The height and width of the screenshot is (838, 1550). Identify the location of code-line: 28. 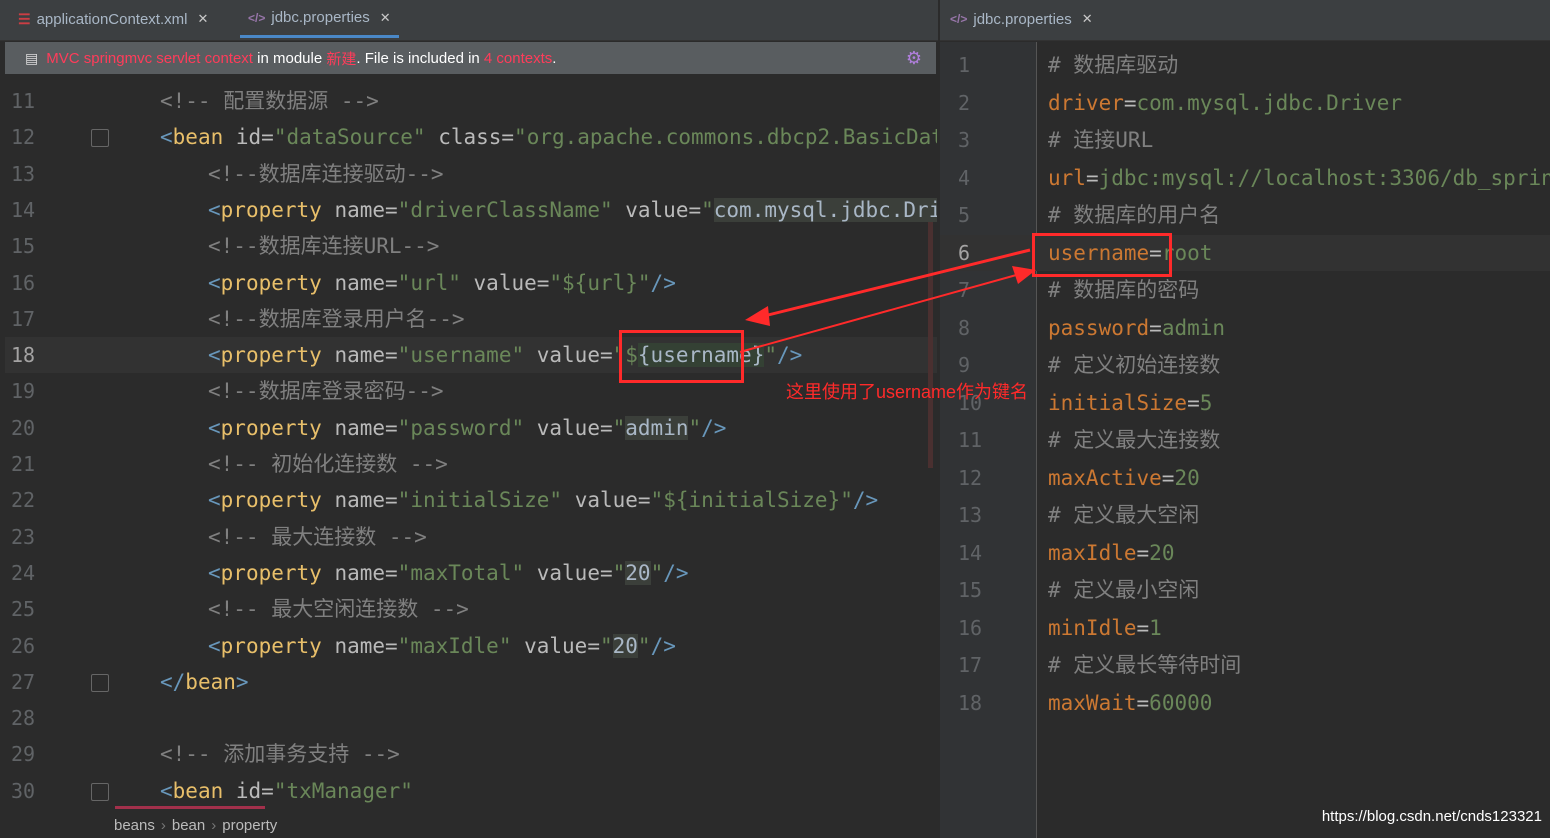
(471, 718).